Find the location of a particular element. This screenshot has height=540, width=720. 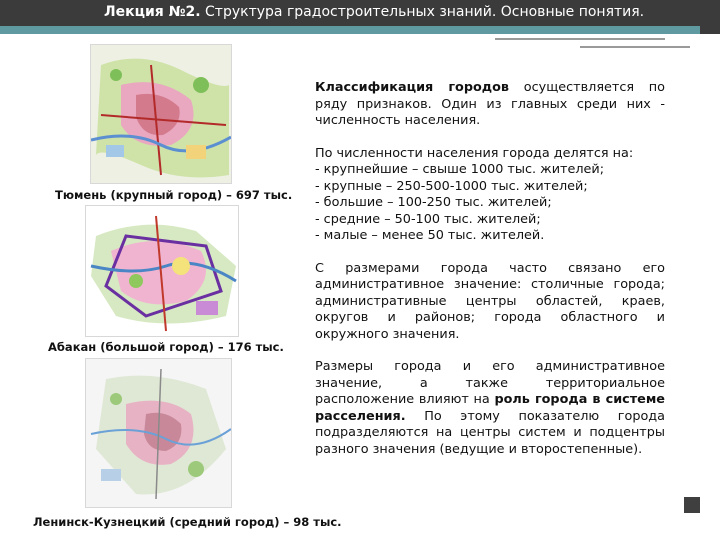

list-item: - малые – менее 50 тыс. жителей. is located at coordinates (430, 235).